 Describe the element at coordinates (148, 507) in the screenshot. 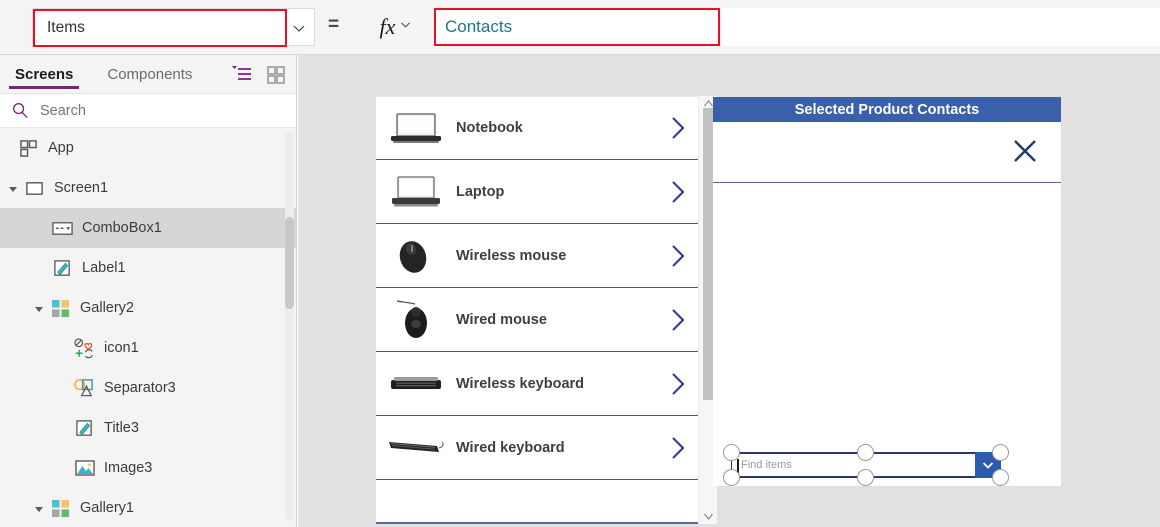

I see `sidebar-item-gallery1: Gallery1` at that location.